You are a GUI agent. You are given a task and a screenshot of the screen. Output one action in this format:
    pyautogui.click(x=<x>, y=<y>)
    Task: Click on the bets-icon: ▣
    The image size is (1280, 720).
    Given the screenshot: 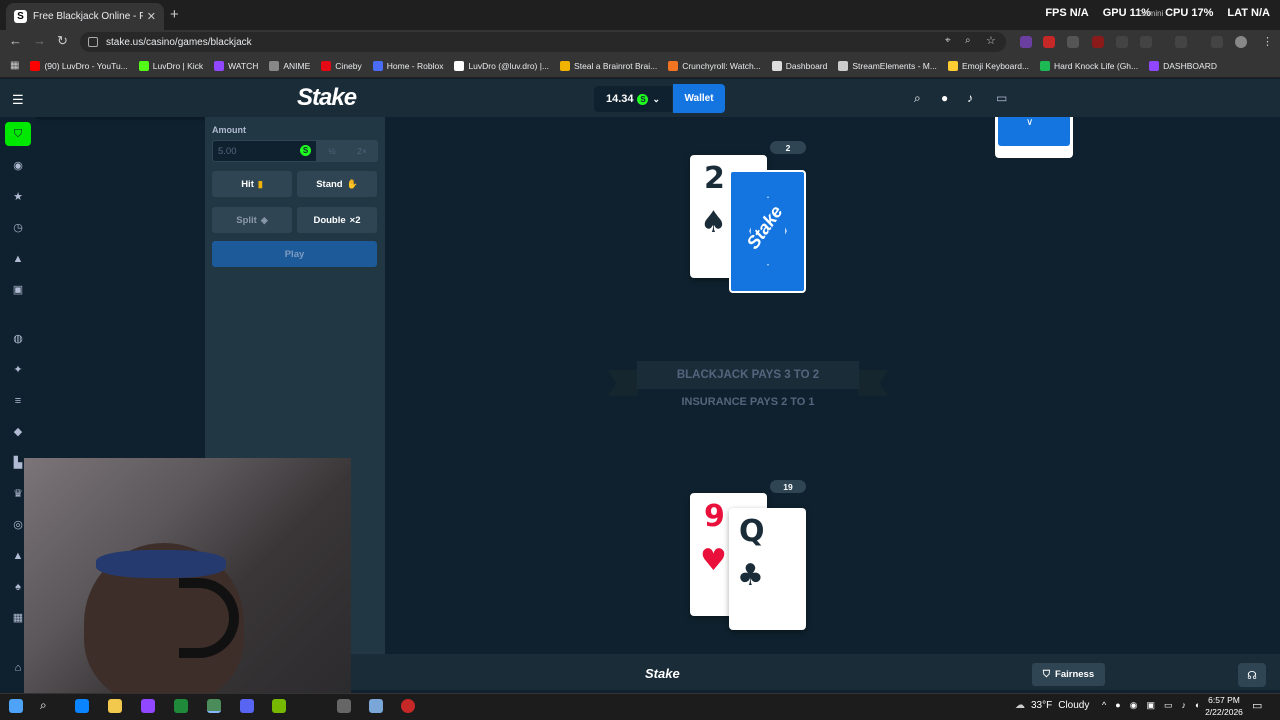 What is the action you would take?
    pyautogui.click(x=18, y=290)
    